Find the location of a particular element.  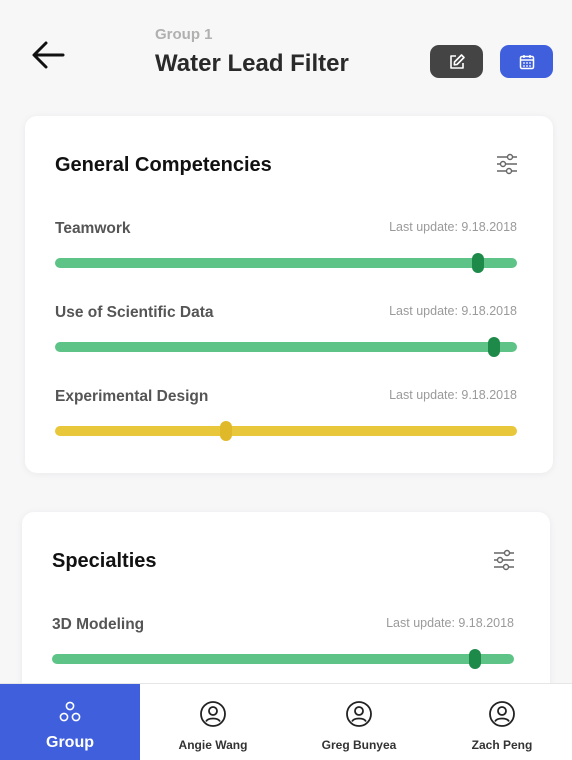

group-icon is located at coordinates (70, 711).